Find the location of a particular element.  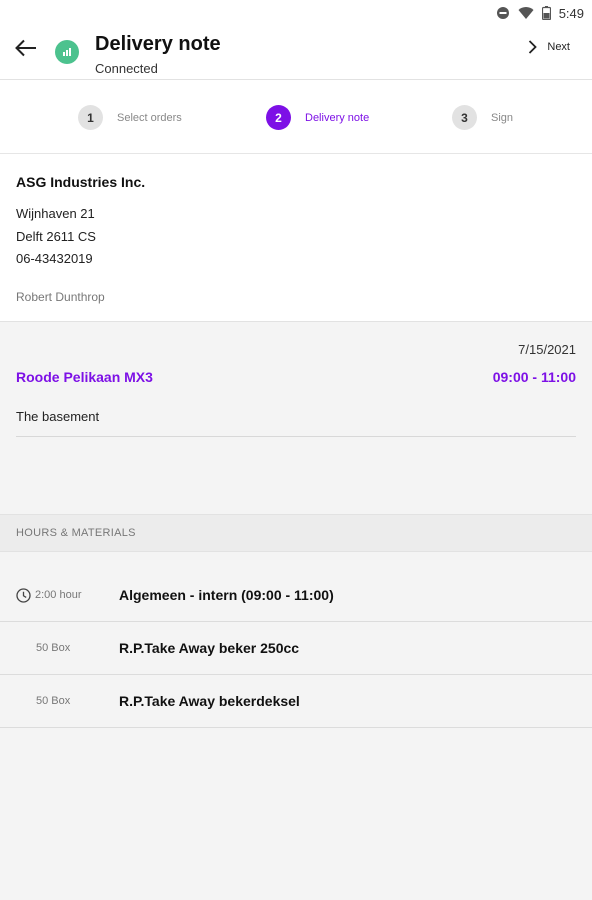

next-button: Next is located at coordinates (549, 47).